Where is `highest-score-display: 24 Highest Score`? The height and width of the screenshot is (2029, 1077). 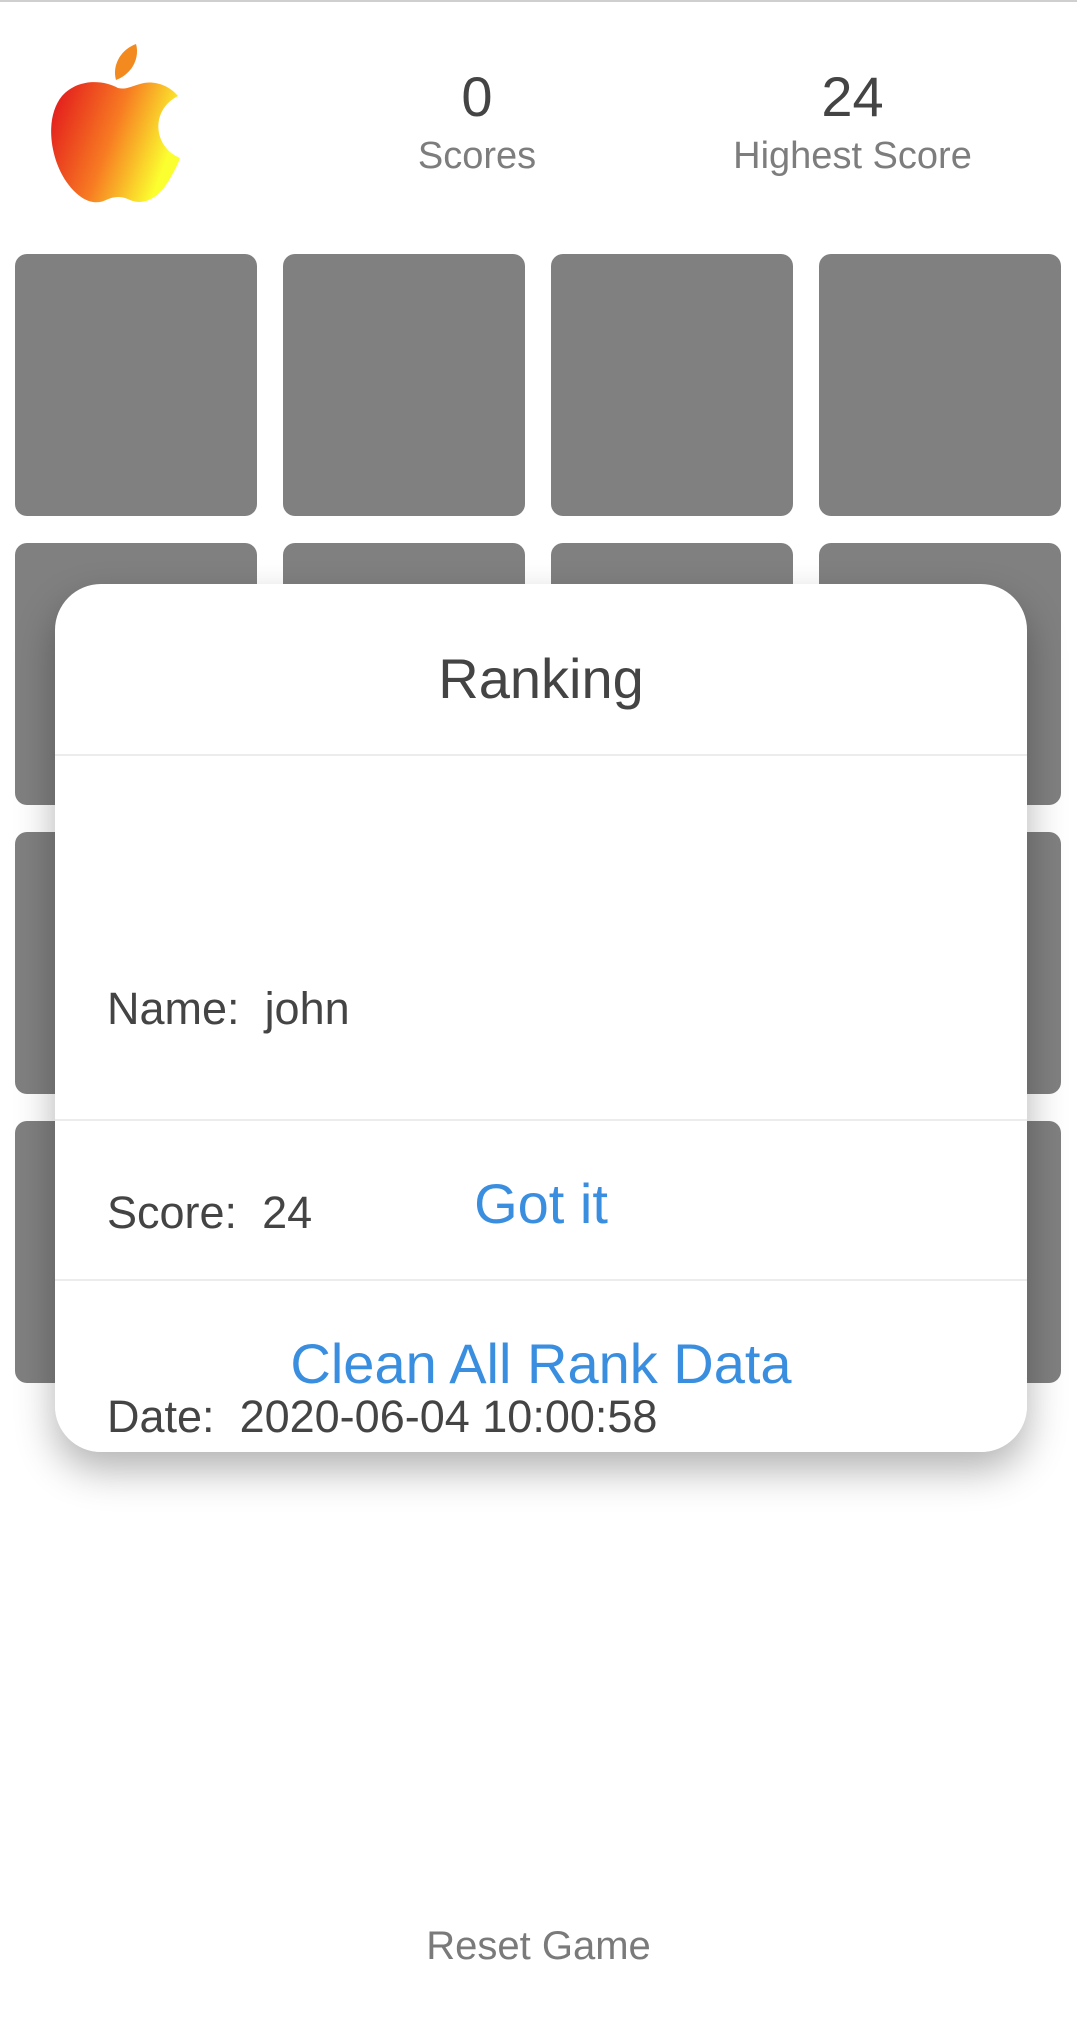 highest-score-display: 24 Highest Score is located at coordinates (852, 121).